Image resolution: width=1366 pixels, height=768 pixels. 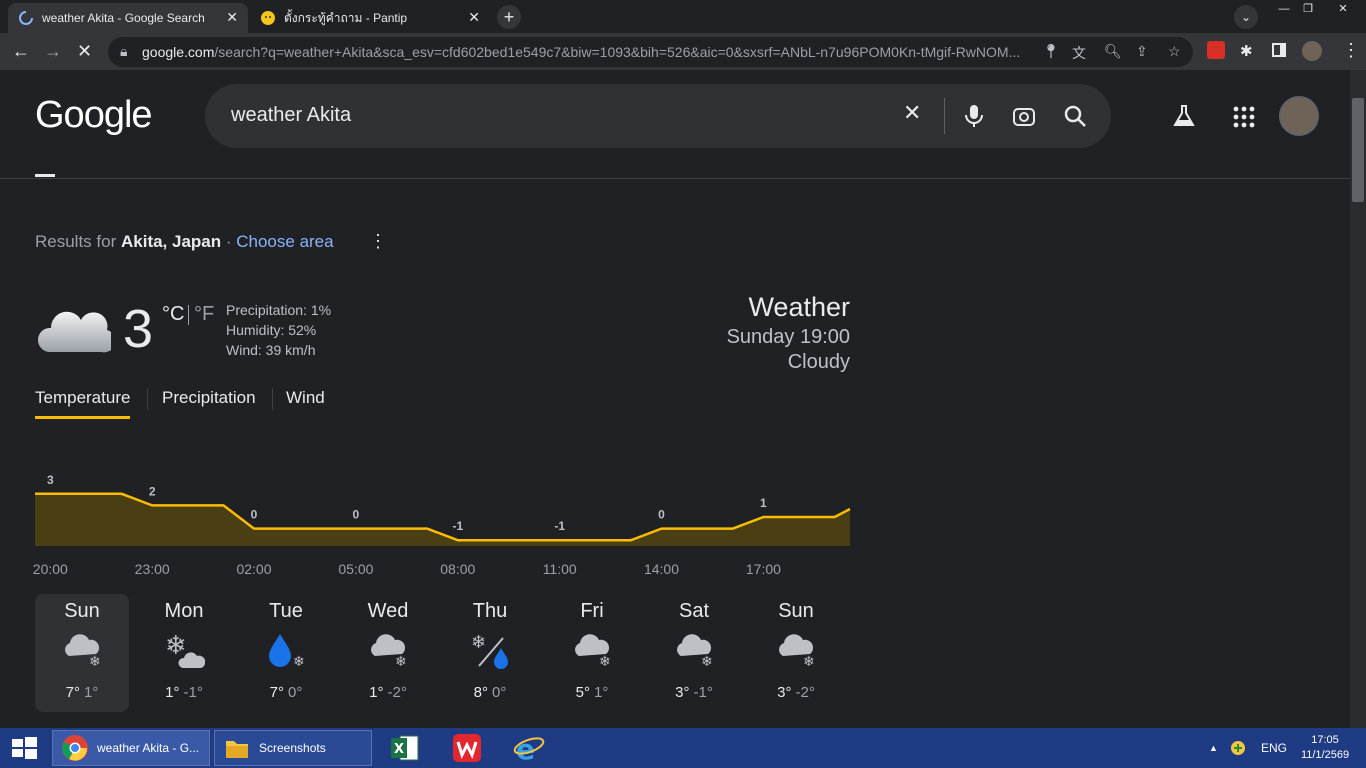 I want to click on stop-loading-icon: ✕, so click(x=84, y=51).